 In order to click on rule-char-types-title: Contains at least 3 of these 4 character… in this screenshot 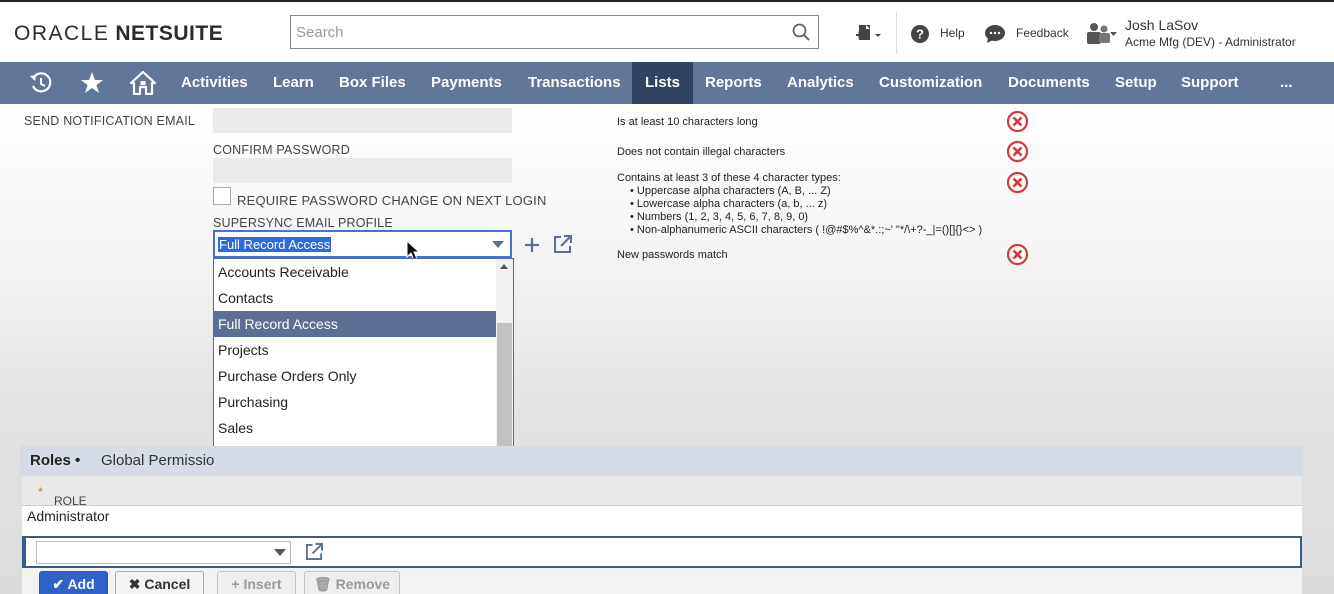, I will do `click(729, 178)`.